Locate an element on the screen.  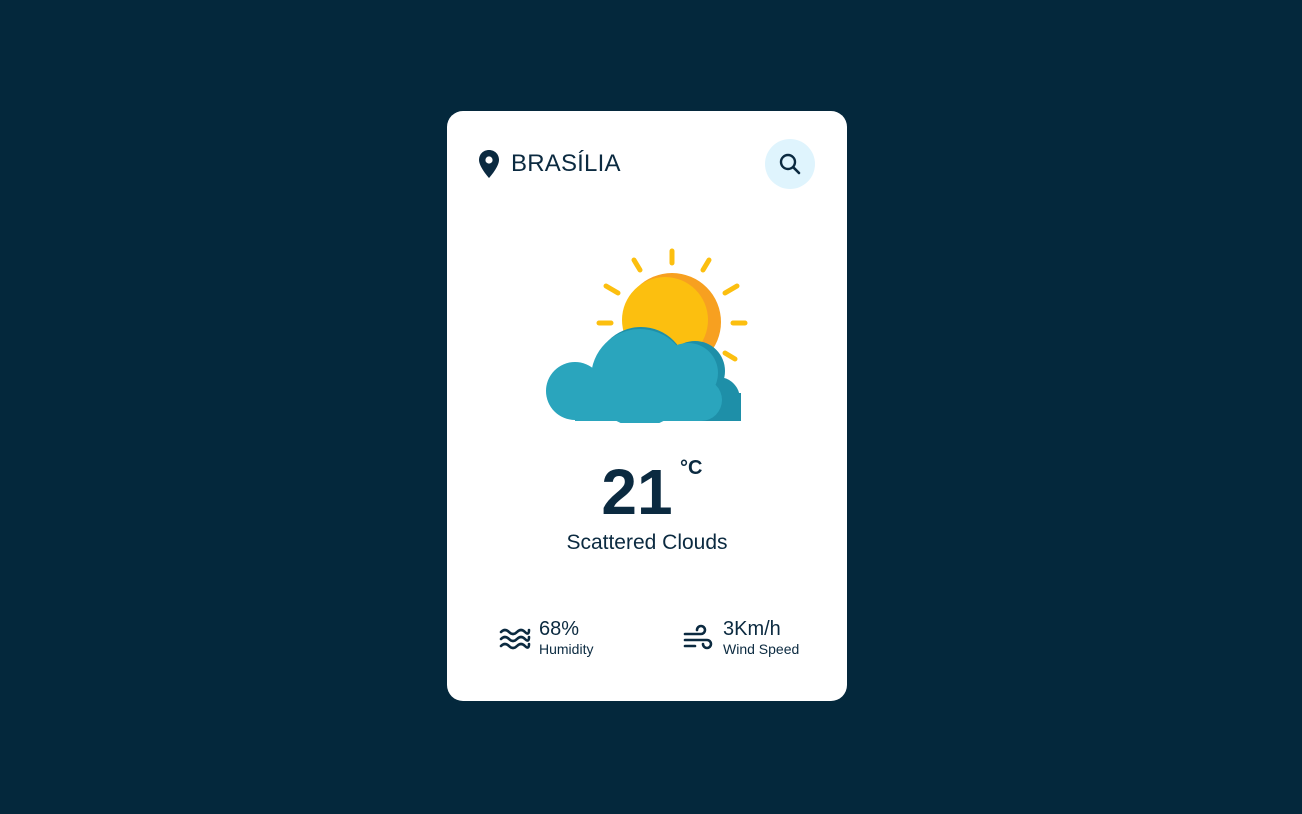
wind-stat: 3Km/h Wind Speed is located at coordinates (741, 638).